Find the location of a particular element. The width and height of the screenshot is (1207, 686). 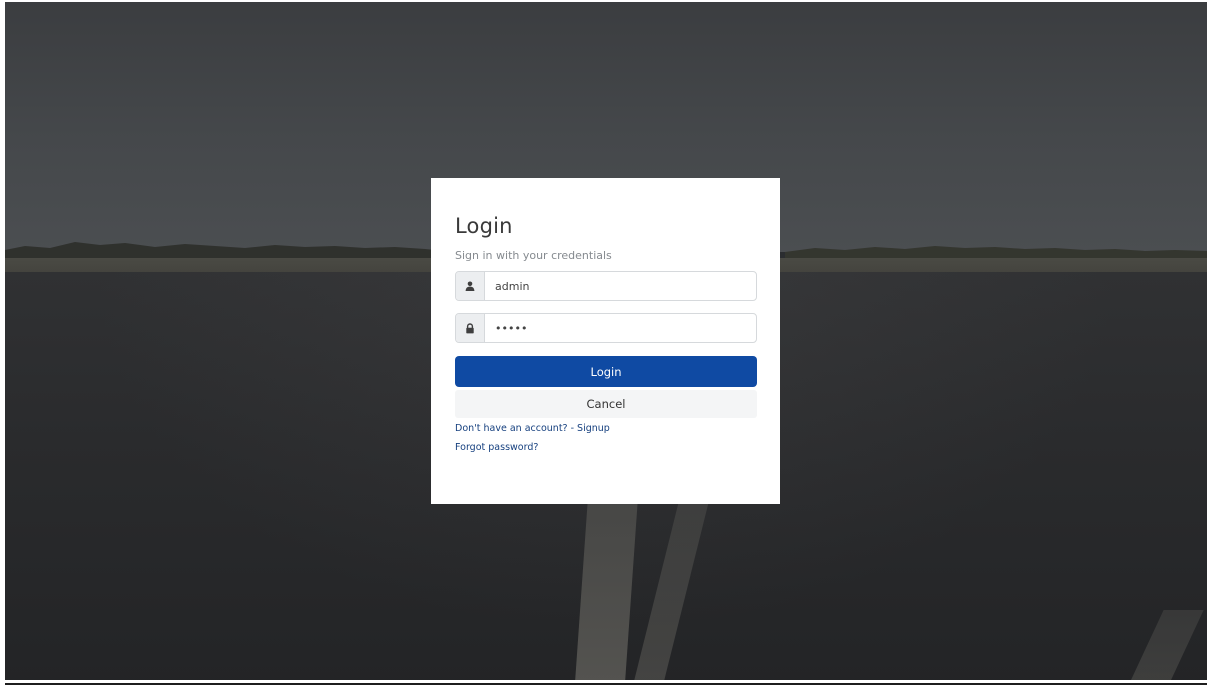

signup-link: Don't have an account? - Signup is located at coordinates (532, 428).